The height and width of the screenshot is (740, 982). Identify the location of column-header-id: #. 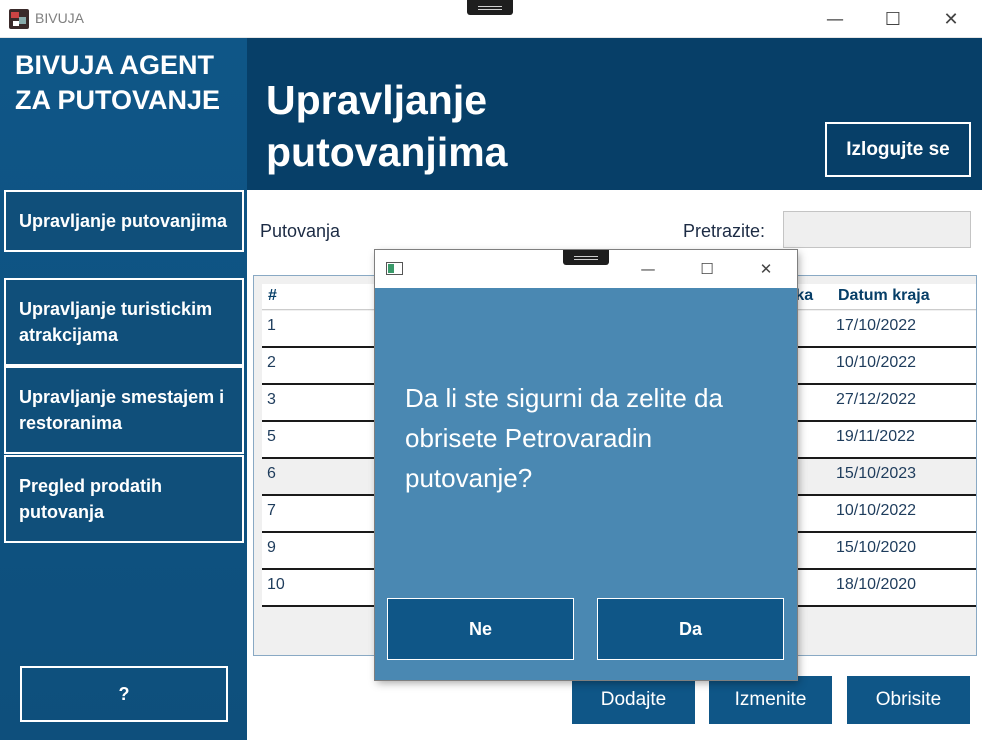
(272, 296).